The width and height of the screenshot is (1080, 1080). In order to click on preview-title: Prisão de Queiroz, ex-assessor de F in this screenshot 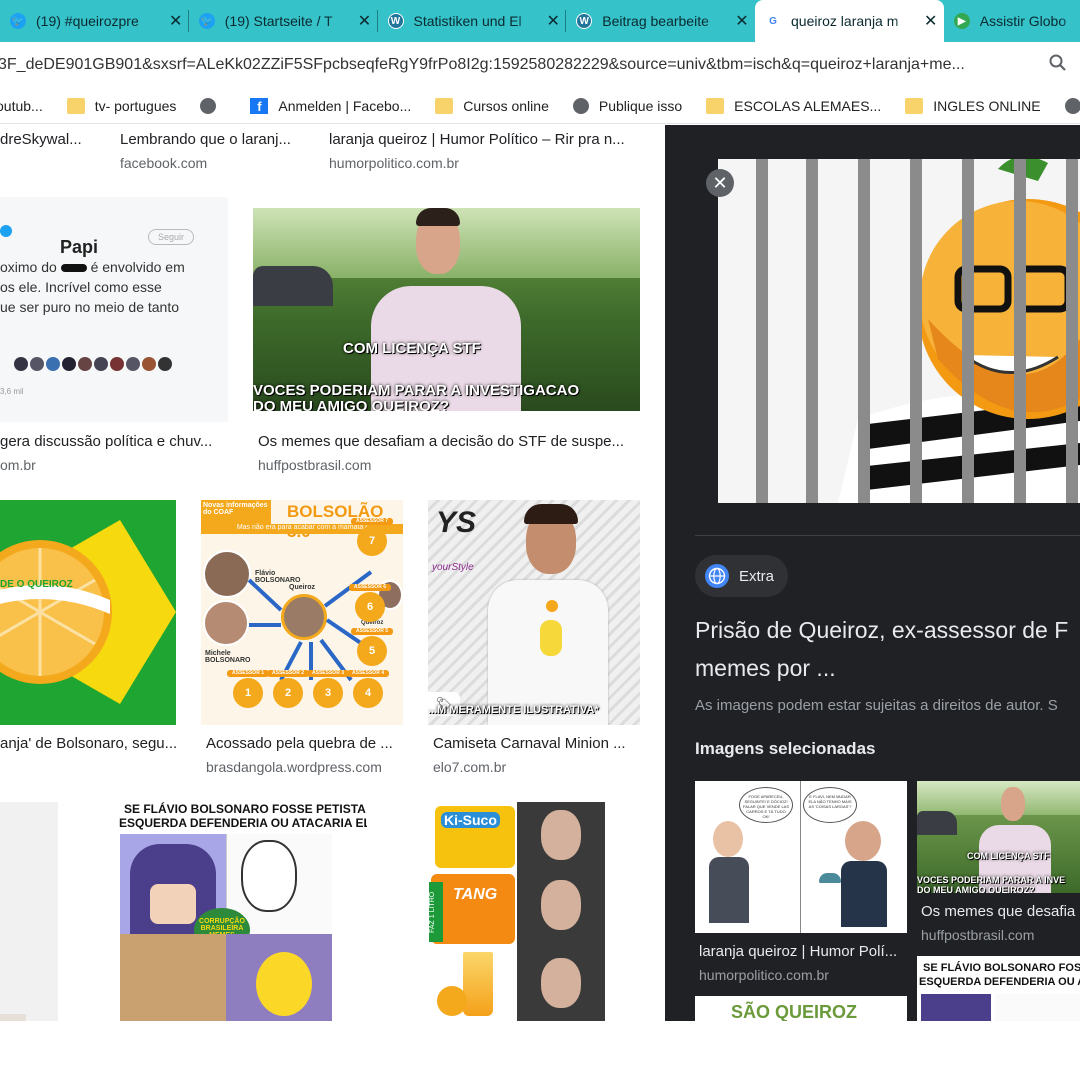, I will do `click(881, 630)`.